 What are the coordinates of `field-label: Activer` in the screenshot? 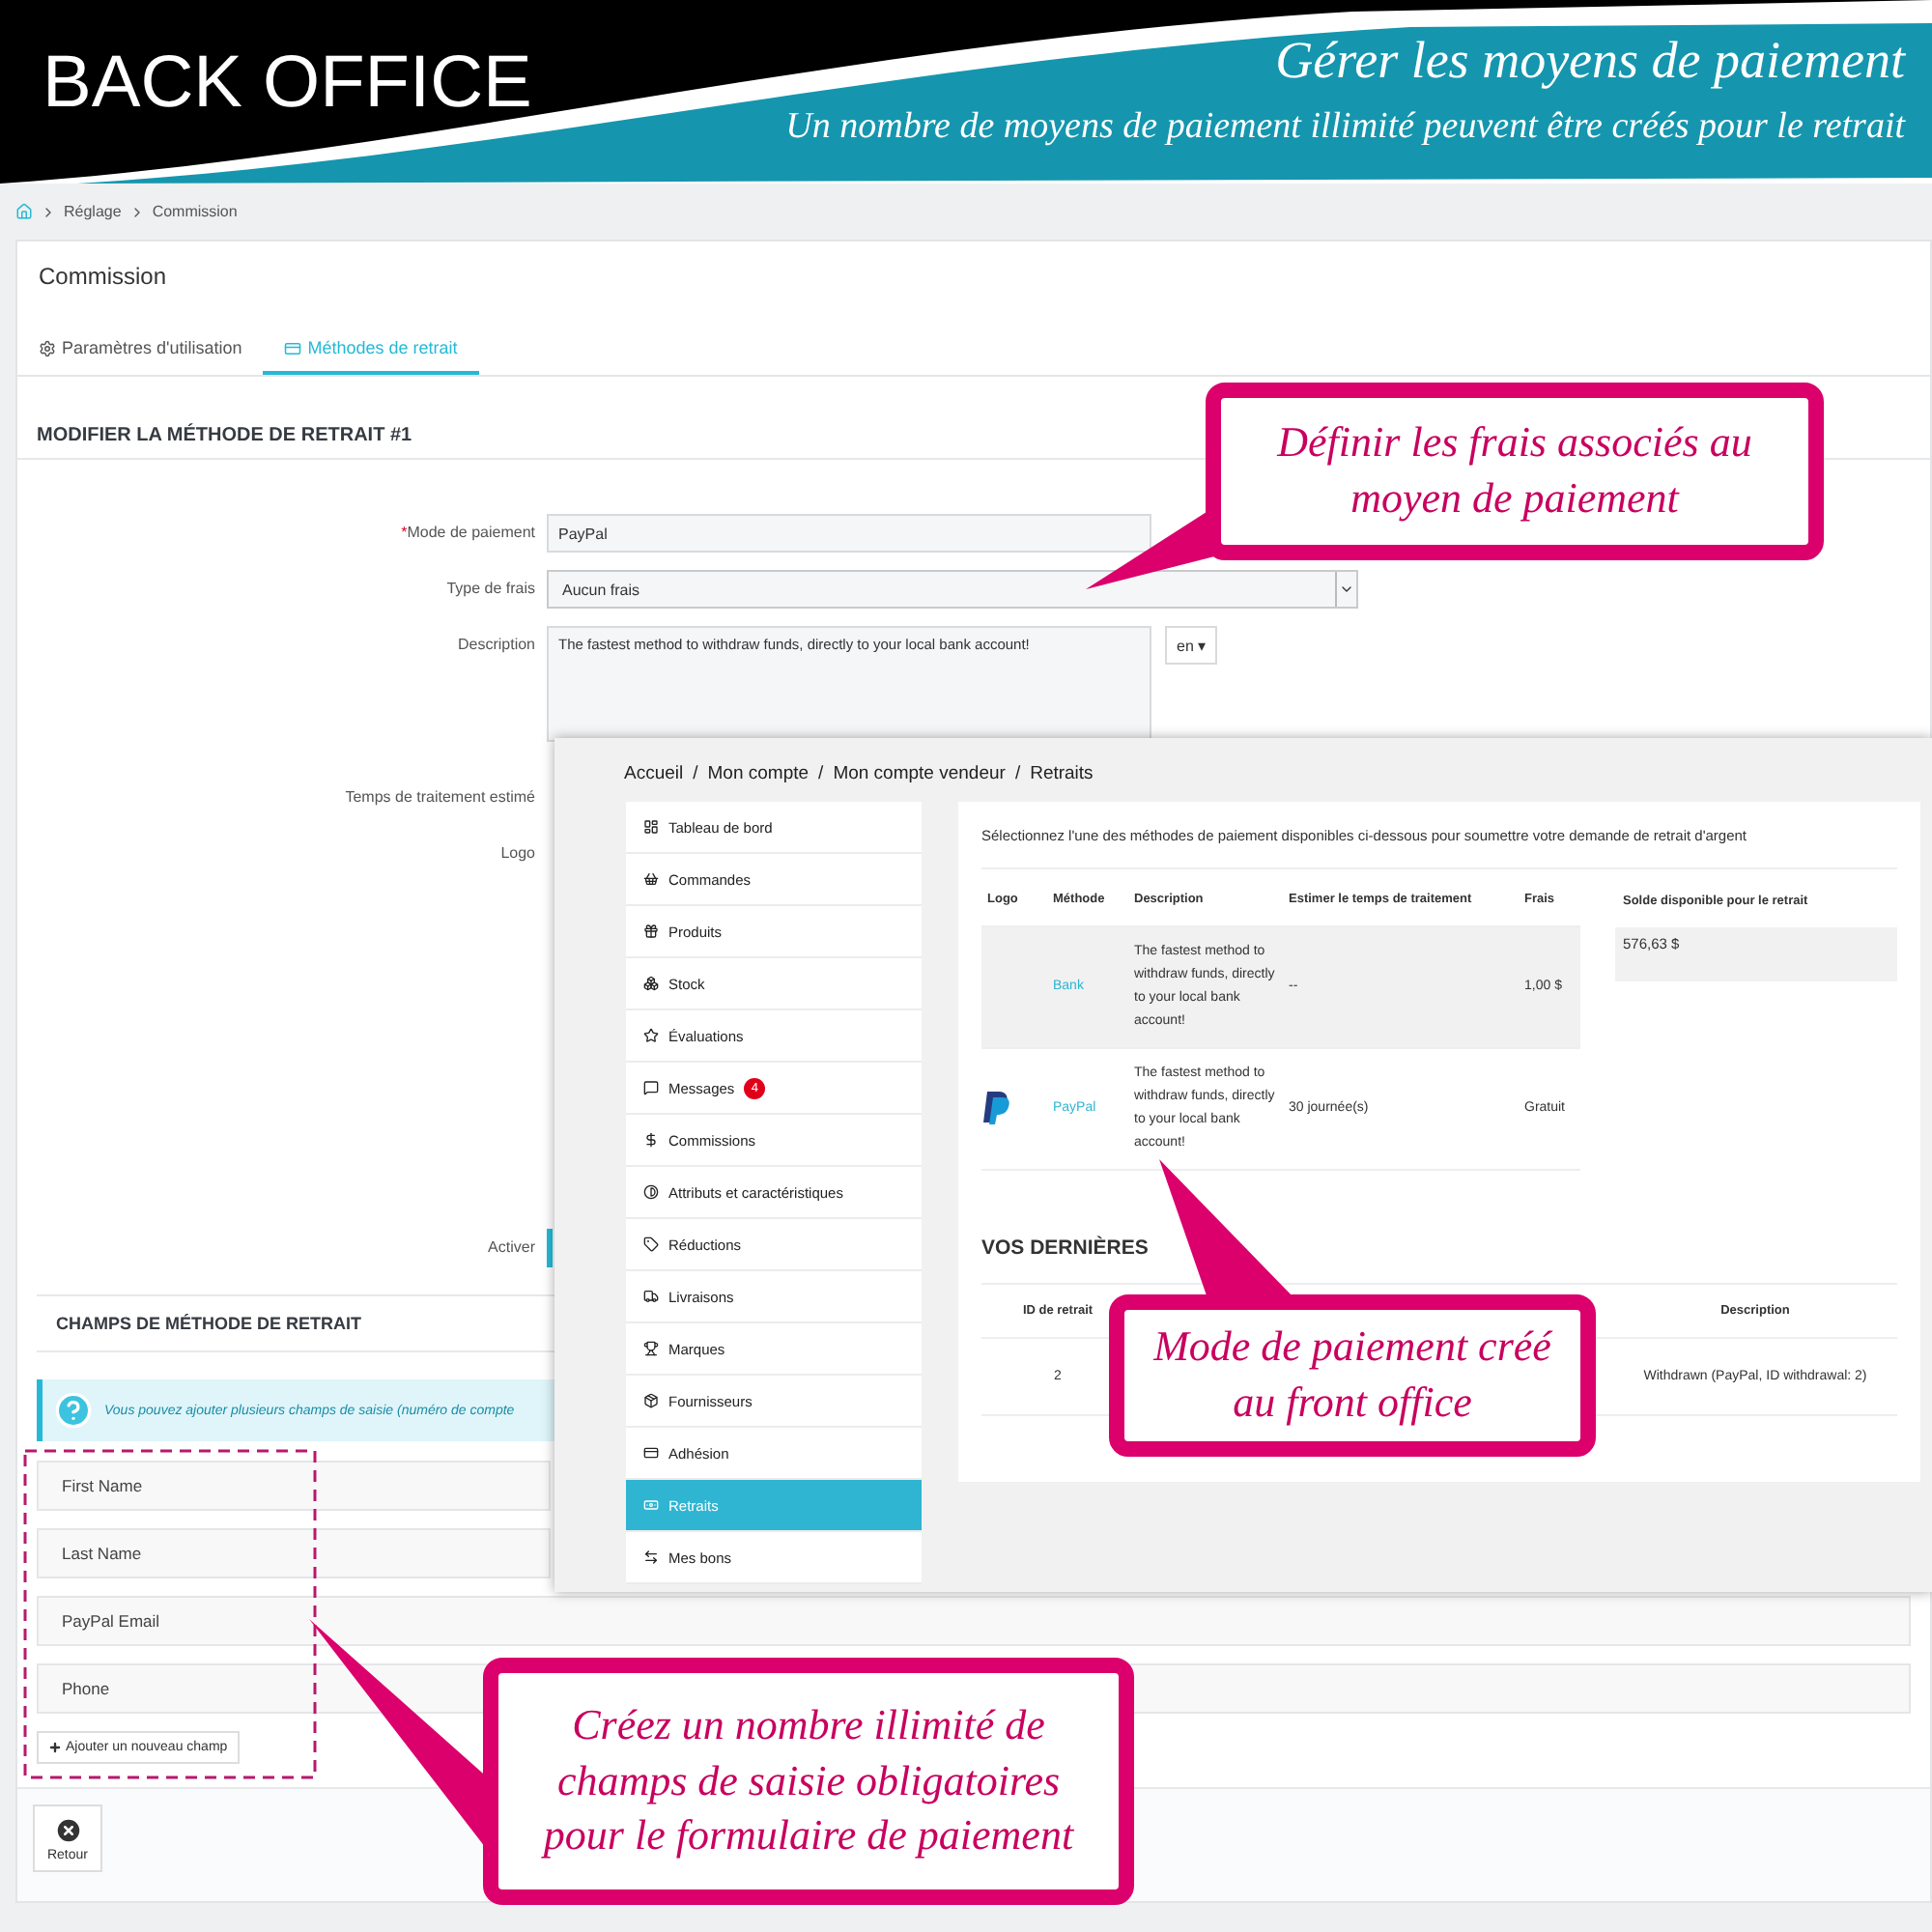 It's located at (511, 1246).